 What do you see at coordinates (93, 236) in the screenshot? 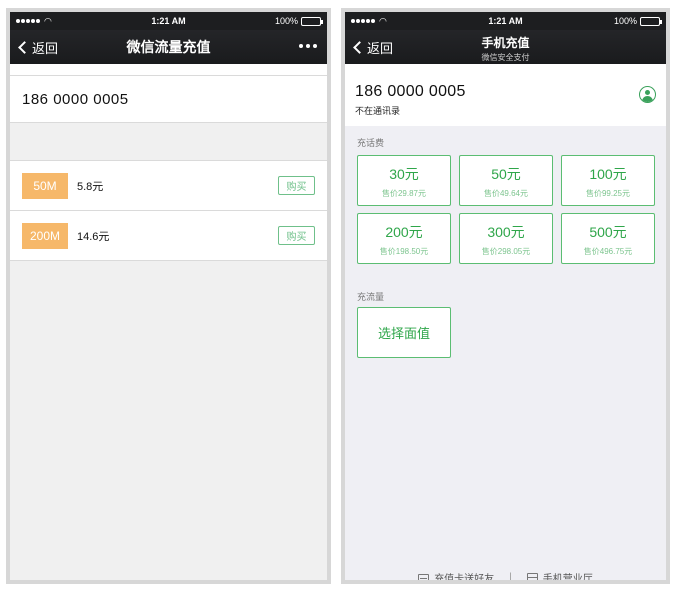
I see `plan-price: 14.6元` at bounding box center [93, 236].